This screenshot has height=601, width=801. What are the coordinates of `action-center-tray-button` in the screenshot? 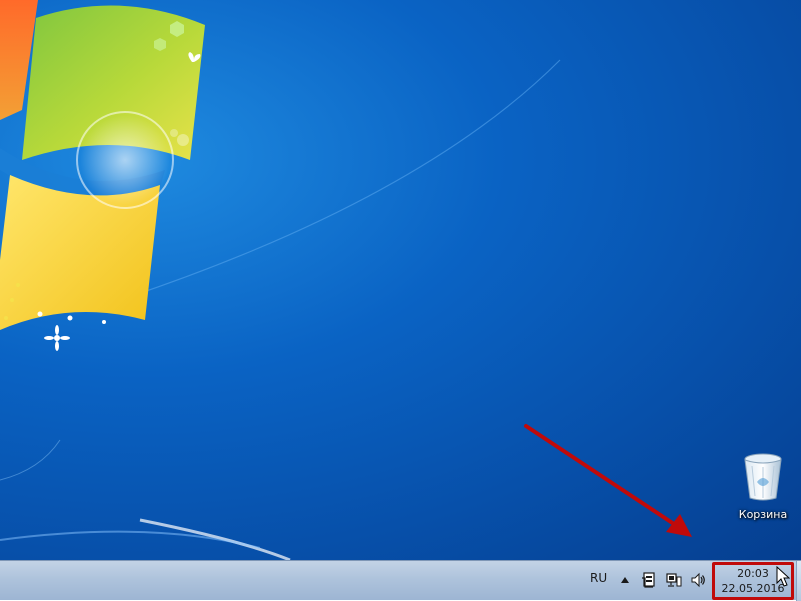 It's located at (649, 580).